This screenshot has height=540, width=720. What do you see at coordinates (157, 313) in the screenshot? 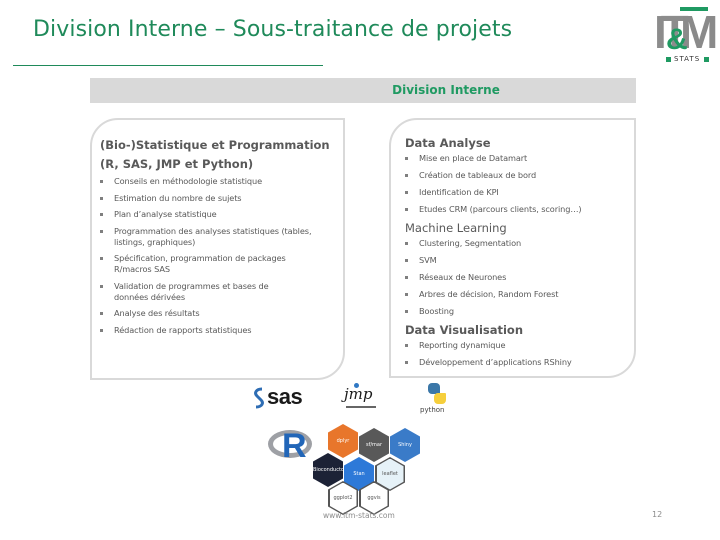
I see `list-item-text: Analyse des résultats` at bounding box center [157, 313].